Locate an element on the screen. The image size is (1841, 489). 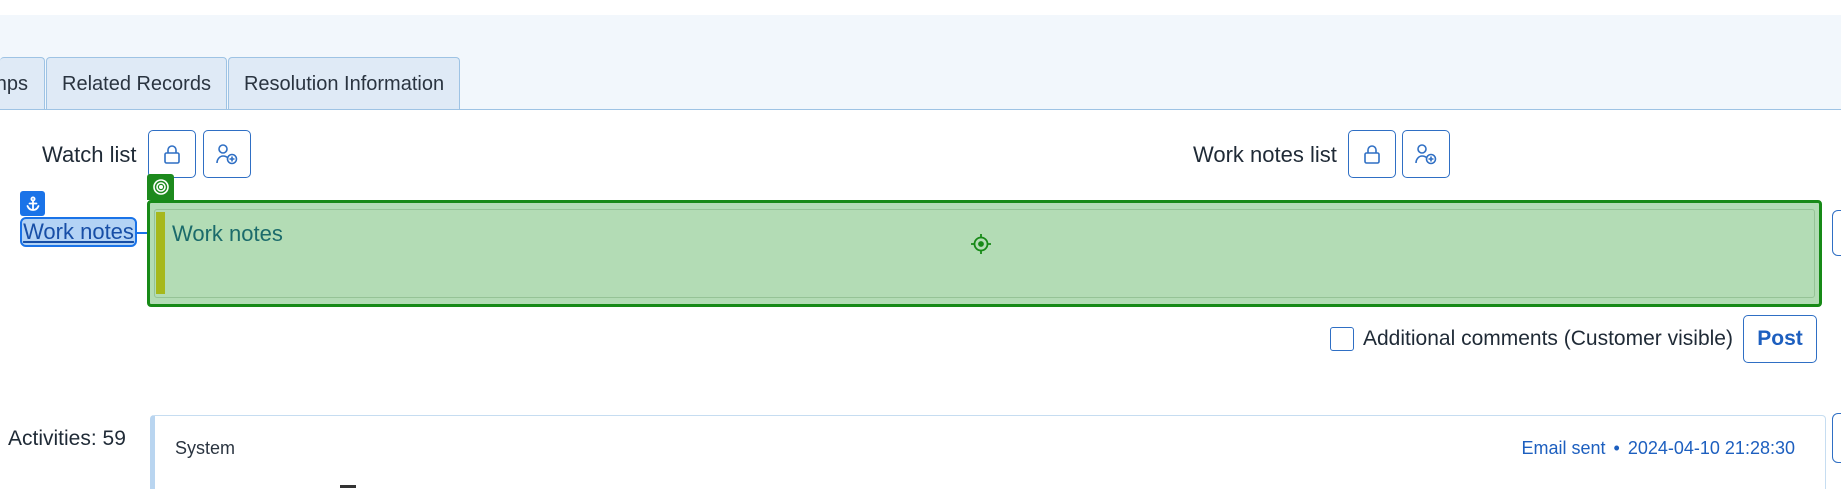
watch-list-add-user-button is located at coordinates (227, 154).